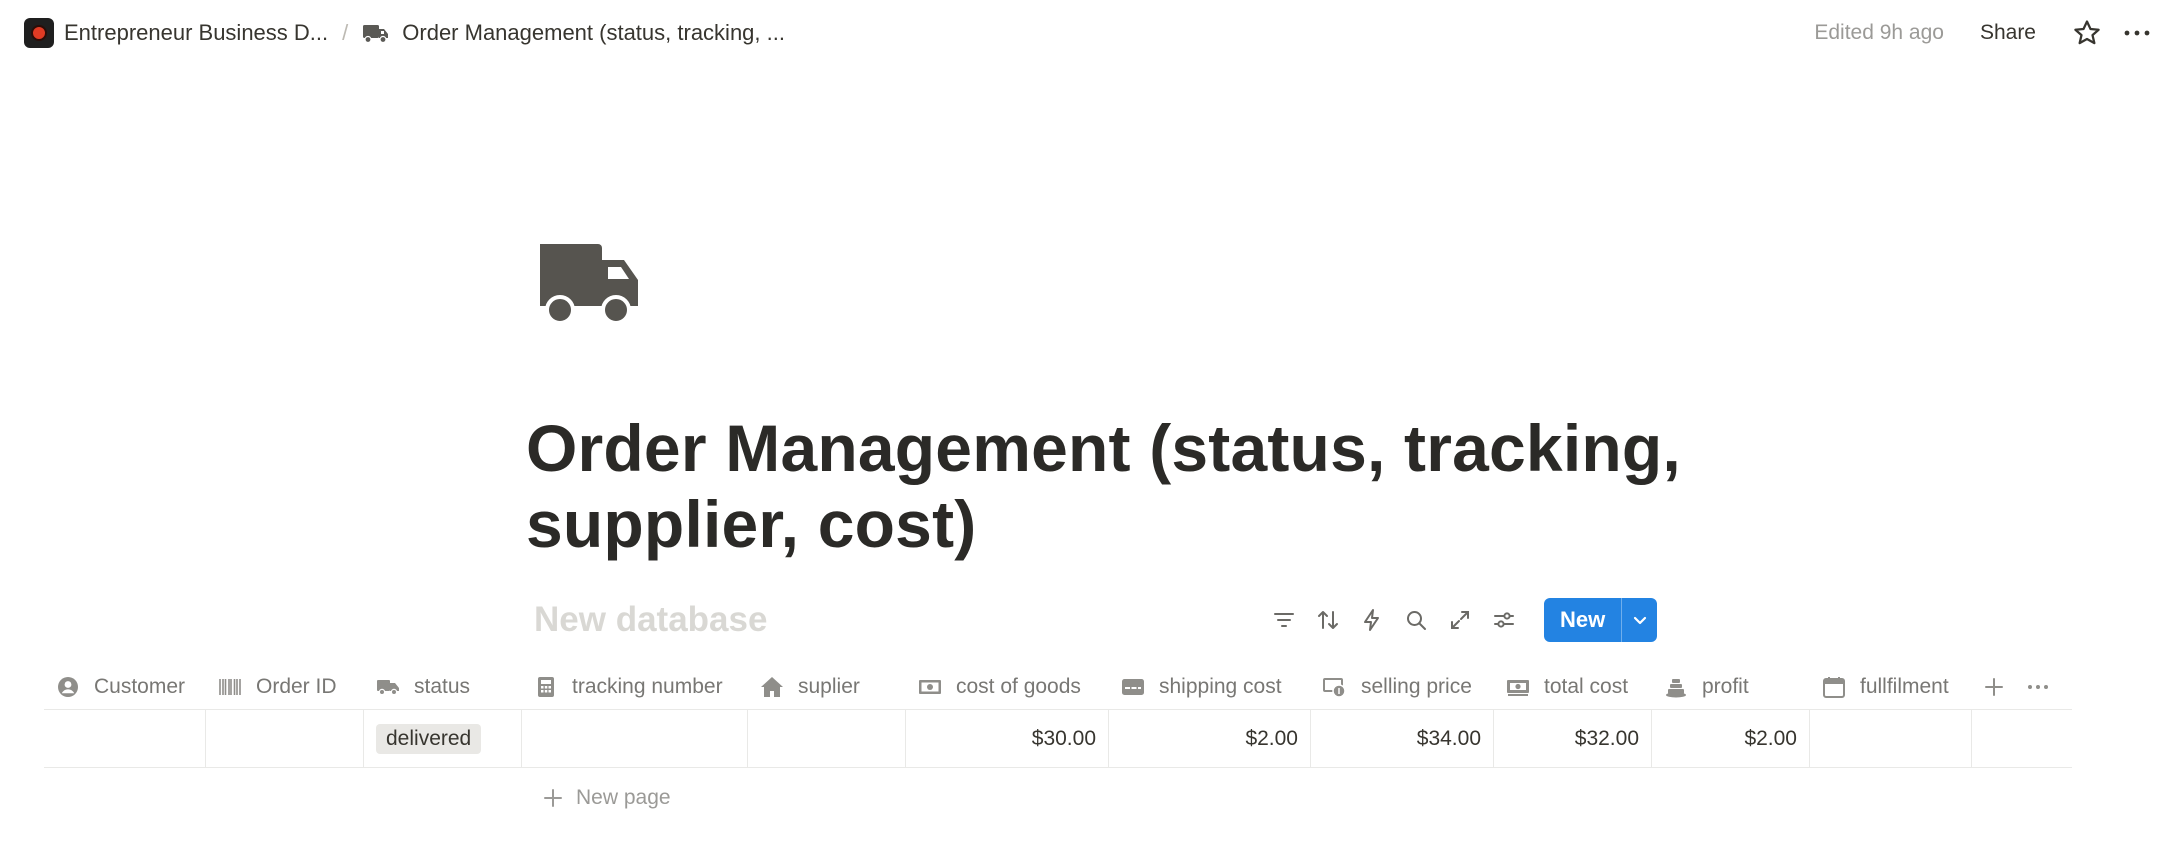  I want to click on star-icon, so click(2087, 33).